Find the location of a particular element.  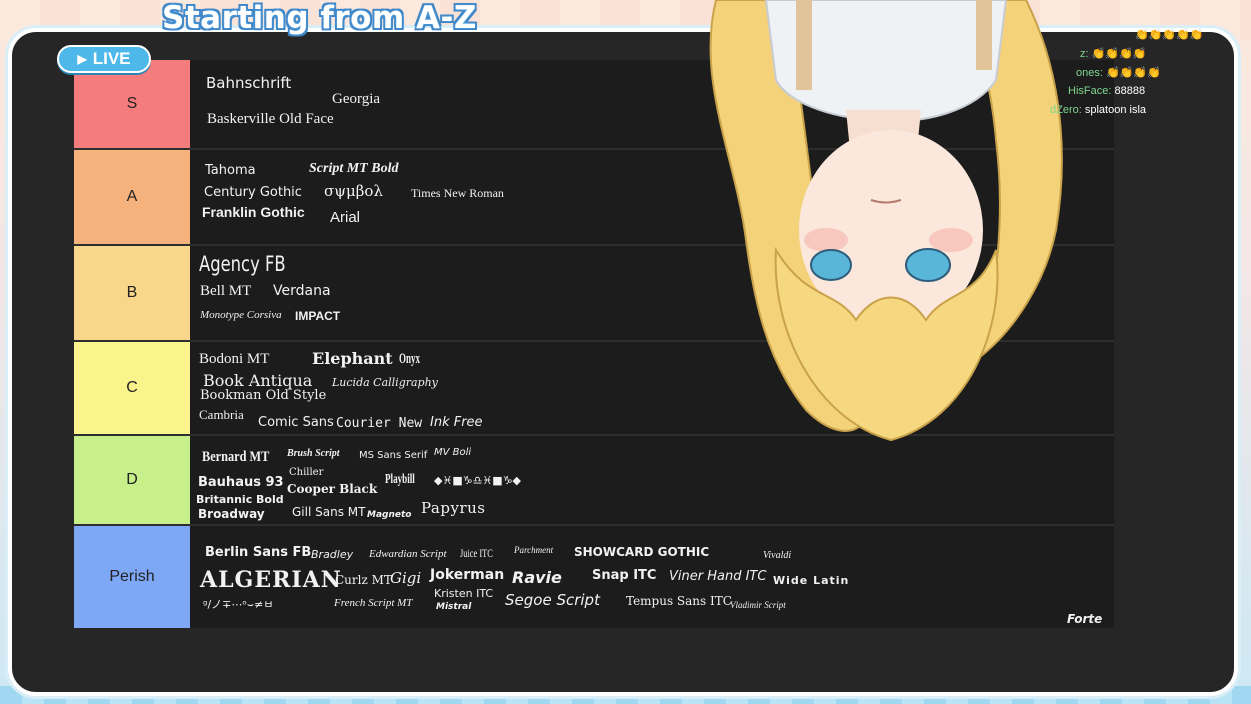

font-item: Curlz MT is located at coordinates (363, 580).